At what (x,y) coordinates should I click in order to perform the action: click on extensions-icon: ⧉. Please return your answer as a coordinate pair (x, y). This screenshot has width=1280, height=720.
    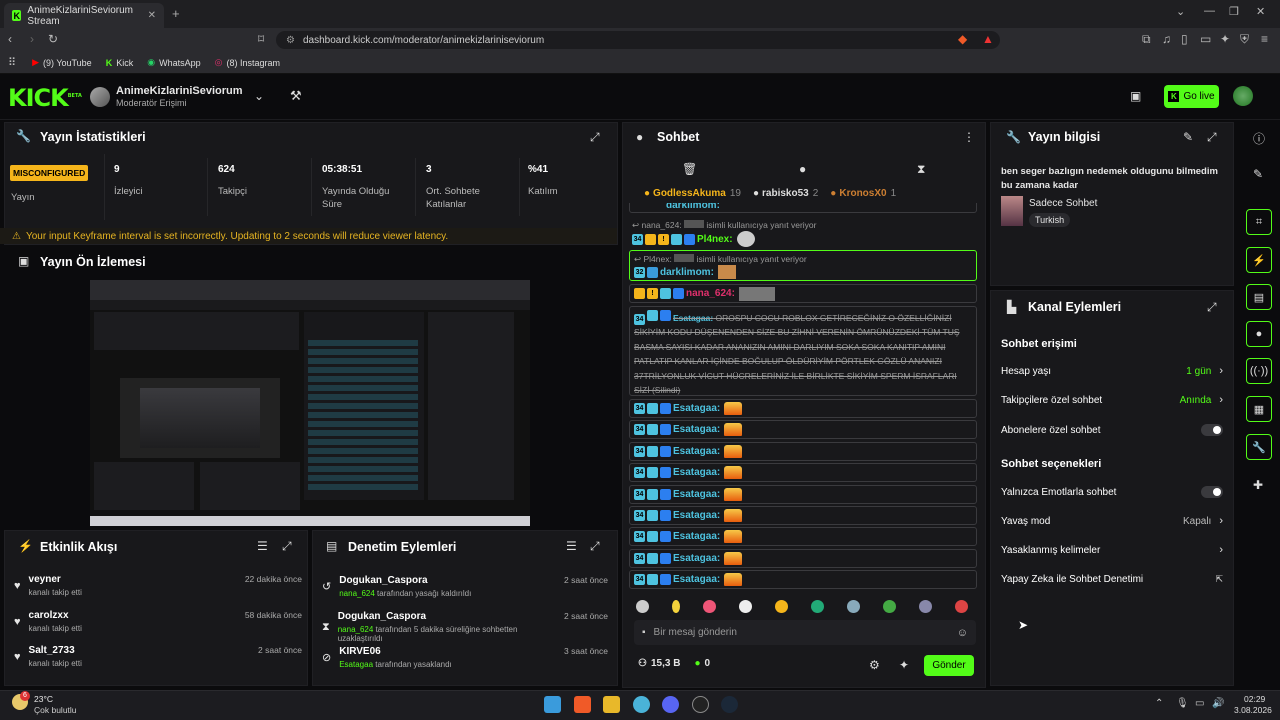
    Looking at the image, I should click on (1146, 39).